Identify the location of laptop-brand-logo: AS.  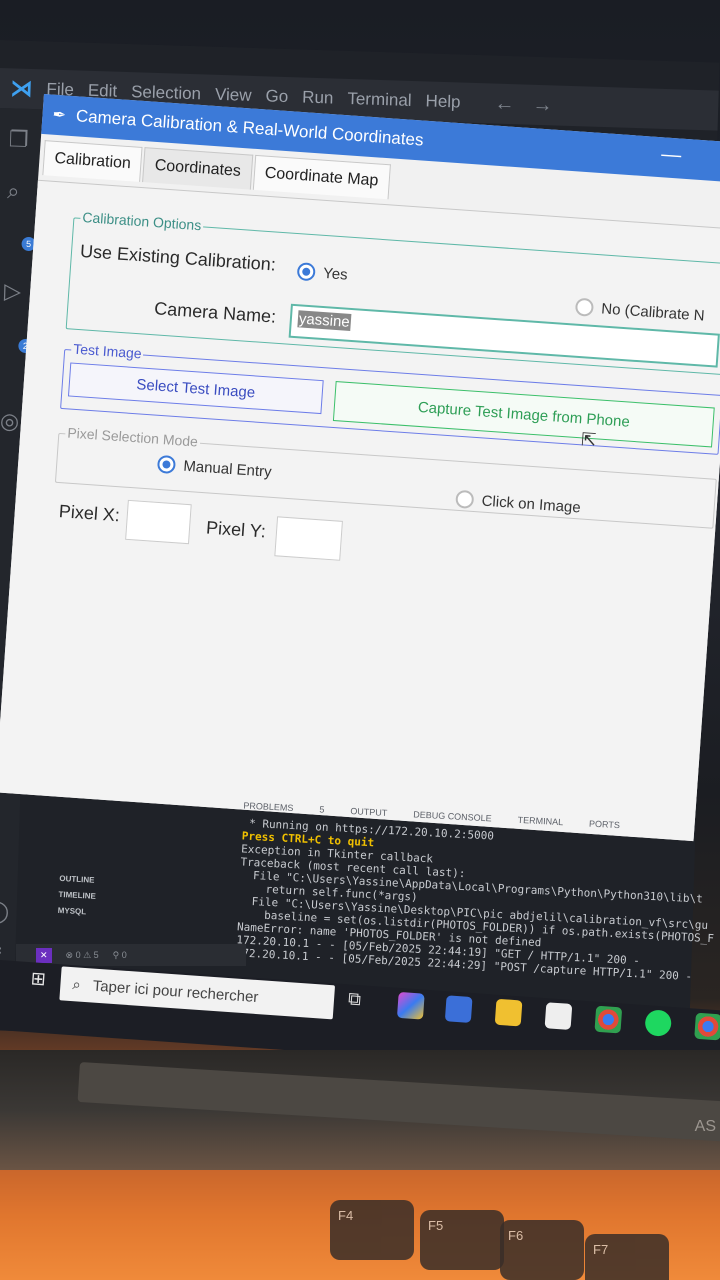
(705, 1126).